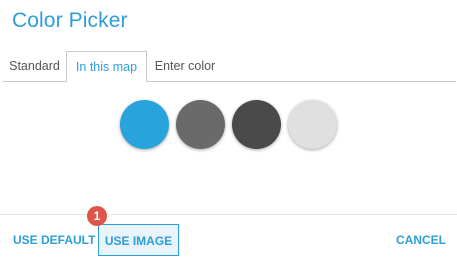 This screenshot has height=260, width=457. Describe the element at coordinates (229, 66) in the screenshot. I see `tab-bar: Standard In this map Enter color` at that location.